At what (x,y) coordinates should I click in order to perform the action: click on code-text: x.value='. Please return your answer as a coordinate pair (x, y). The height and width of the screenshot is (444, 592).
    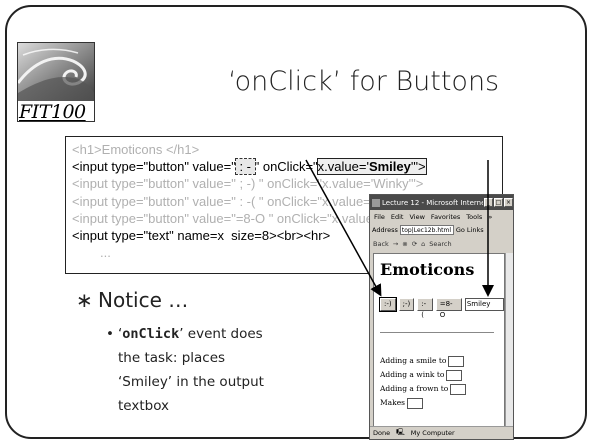
    Looking at the image, I should click on (343, 167).